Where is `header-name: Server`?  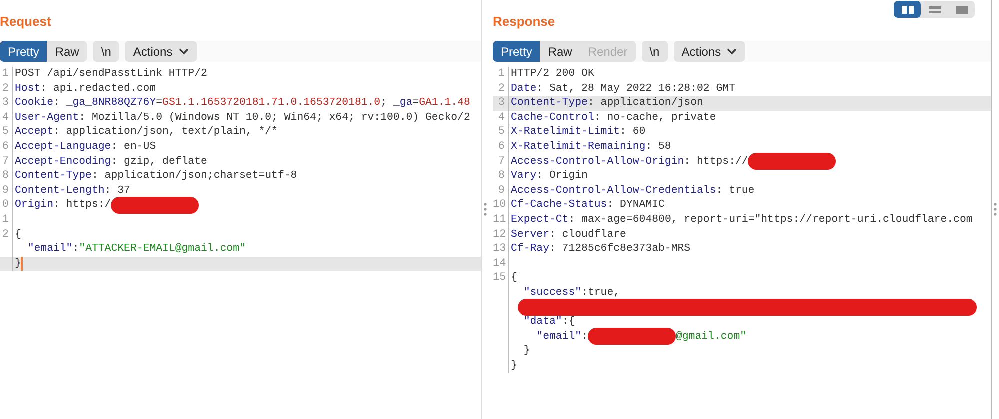 header-name: Server is located at coordinates (530, 235).